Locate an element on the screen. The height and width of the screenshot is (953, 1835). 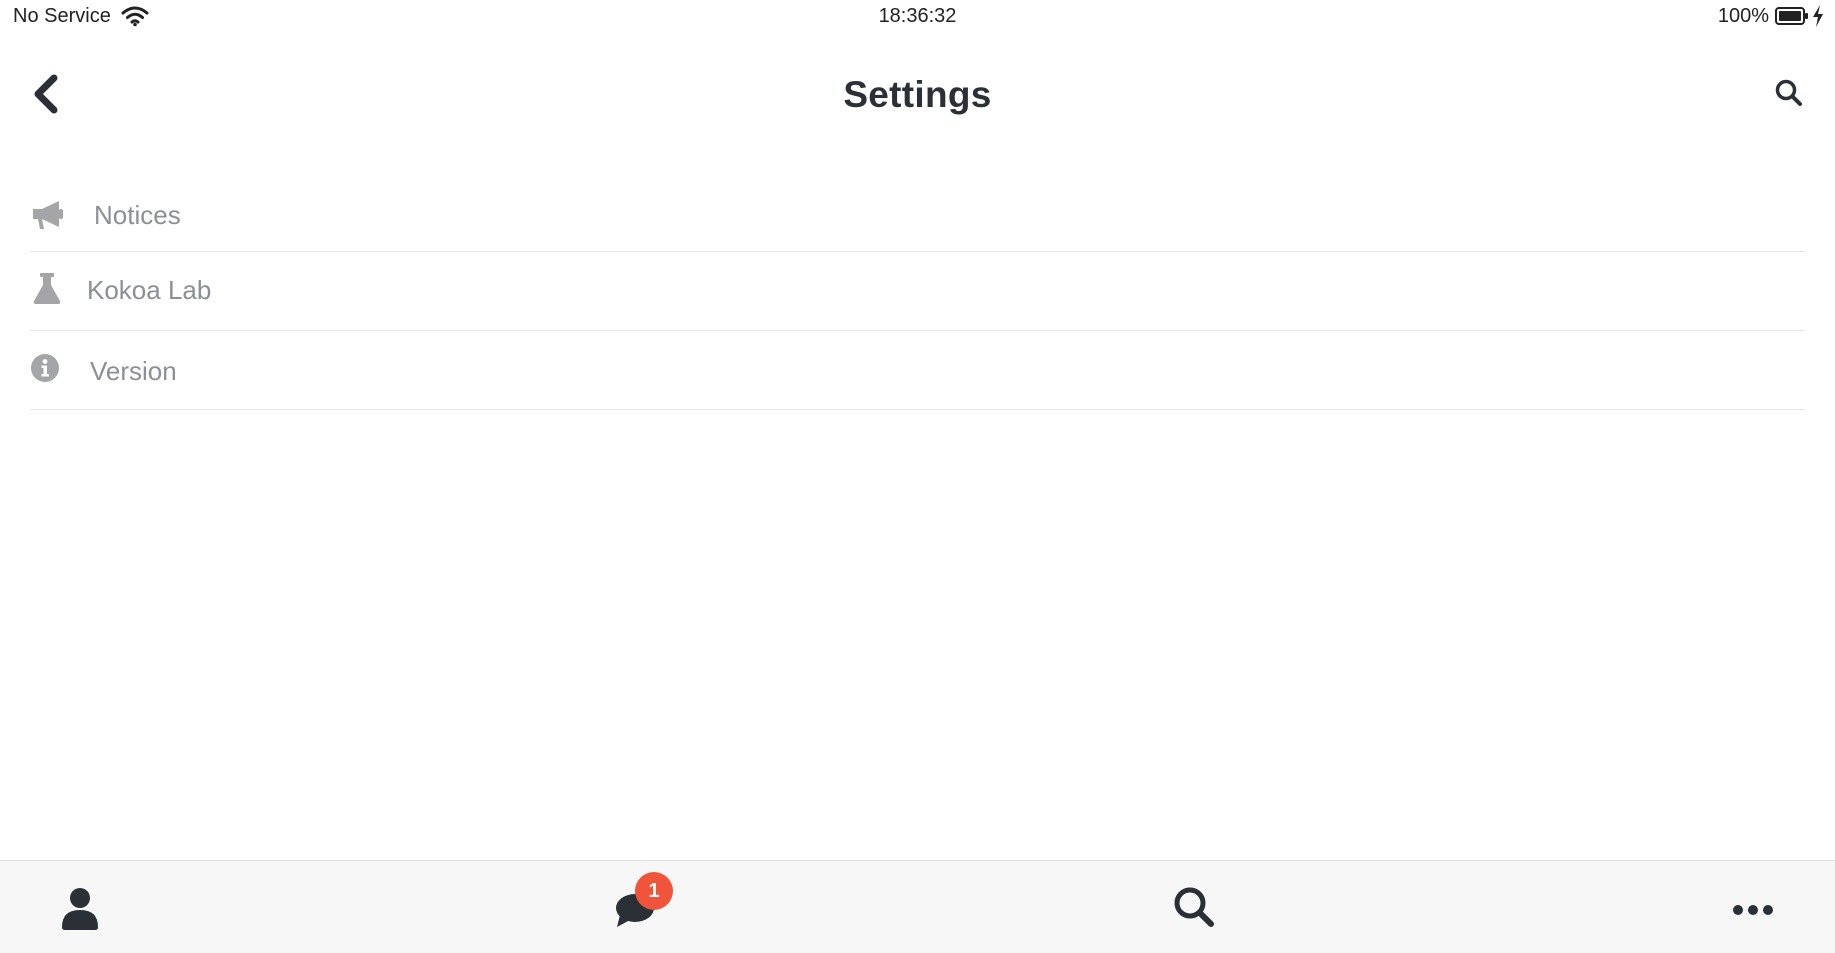
settings-item-label: Notices is located at coordinates (137, 215).